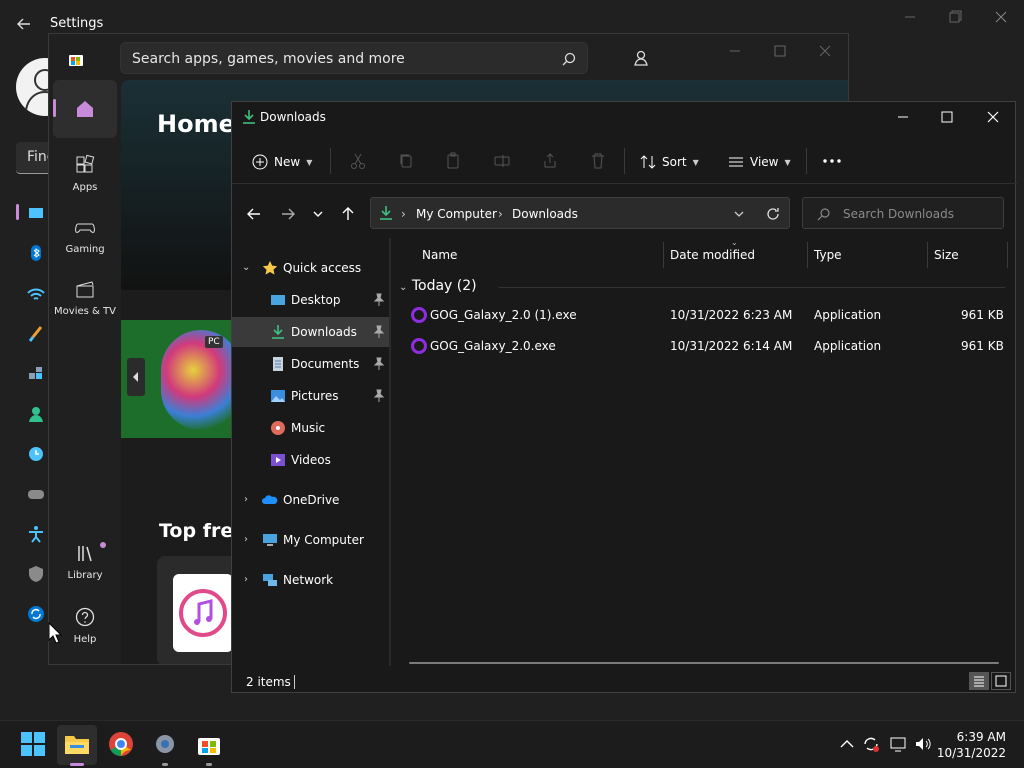 Image resolution: width=1024 pixels, height=768 pixels. Describe the element at coordinates (260, 162) in the screenshot. I see `new-plus-icon` at that location.